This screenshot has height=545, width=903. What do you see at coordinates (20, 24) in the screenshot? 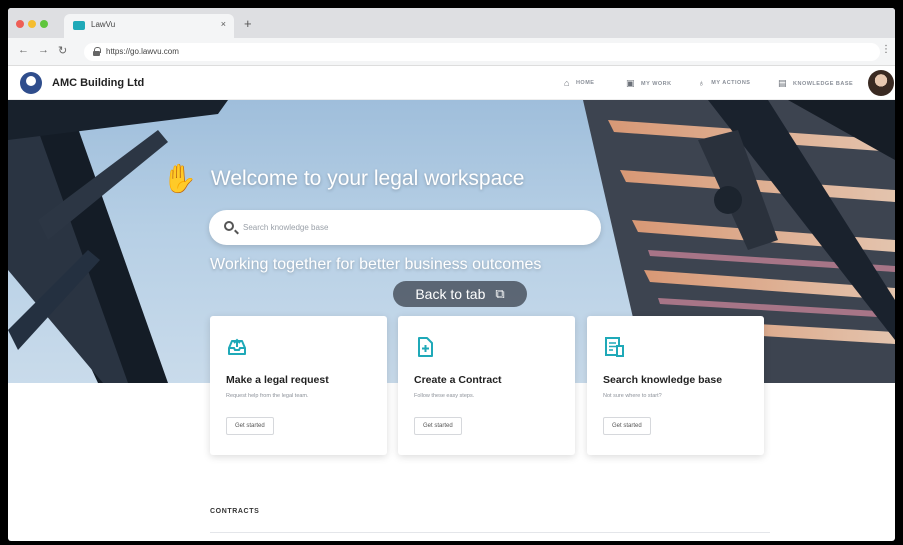
I see `close-window-button` at bounding box center [20, 24].